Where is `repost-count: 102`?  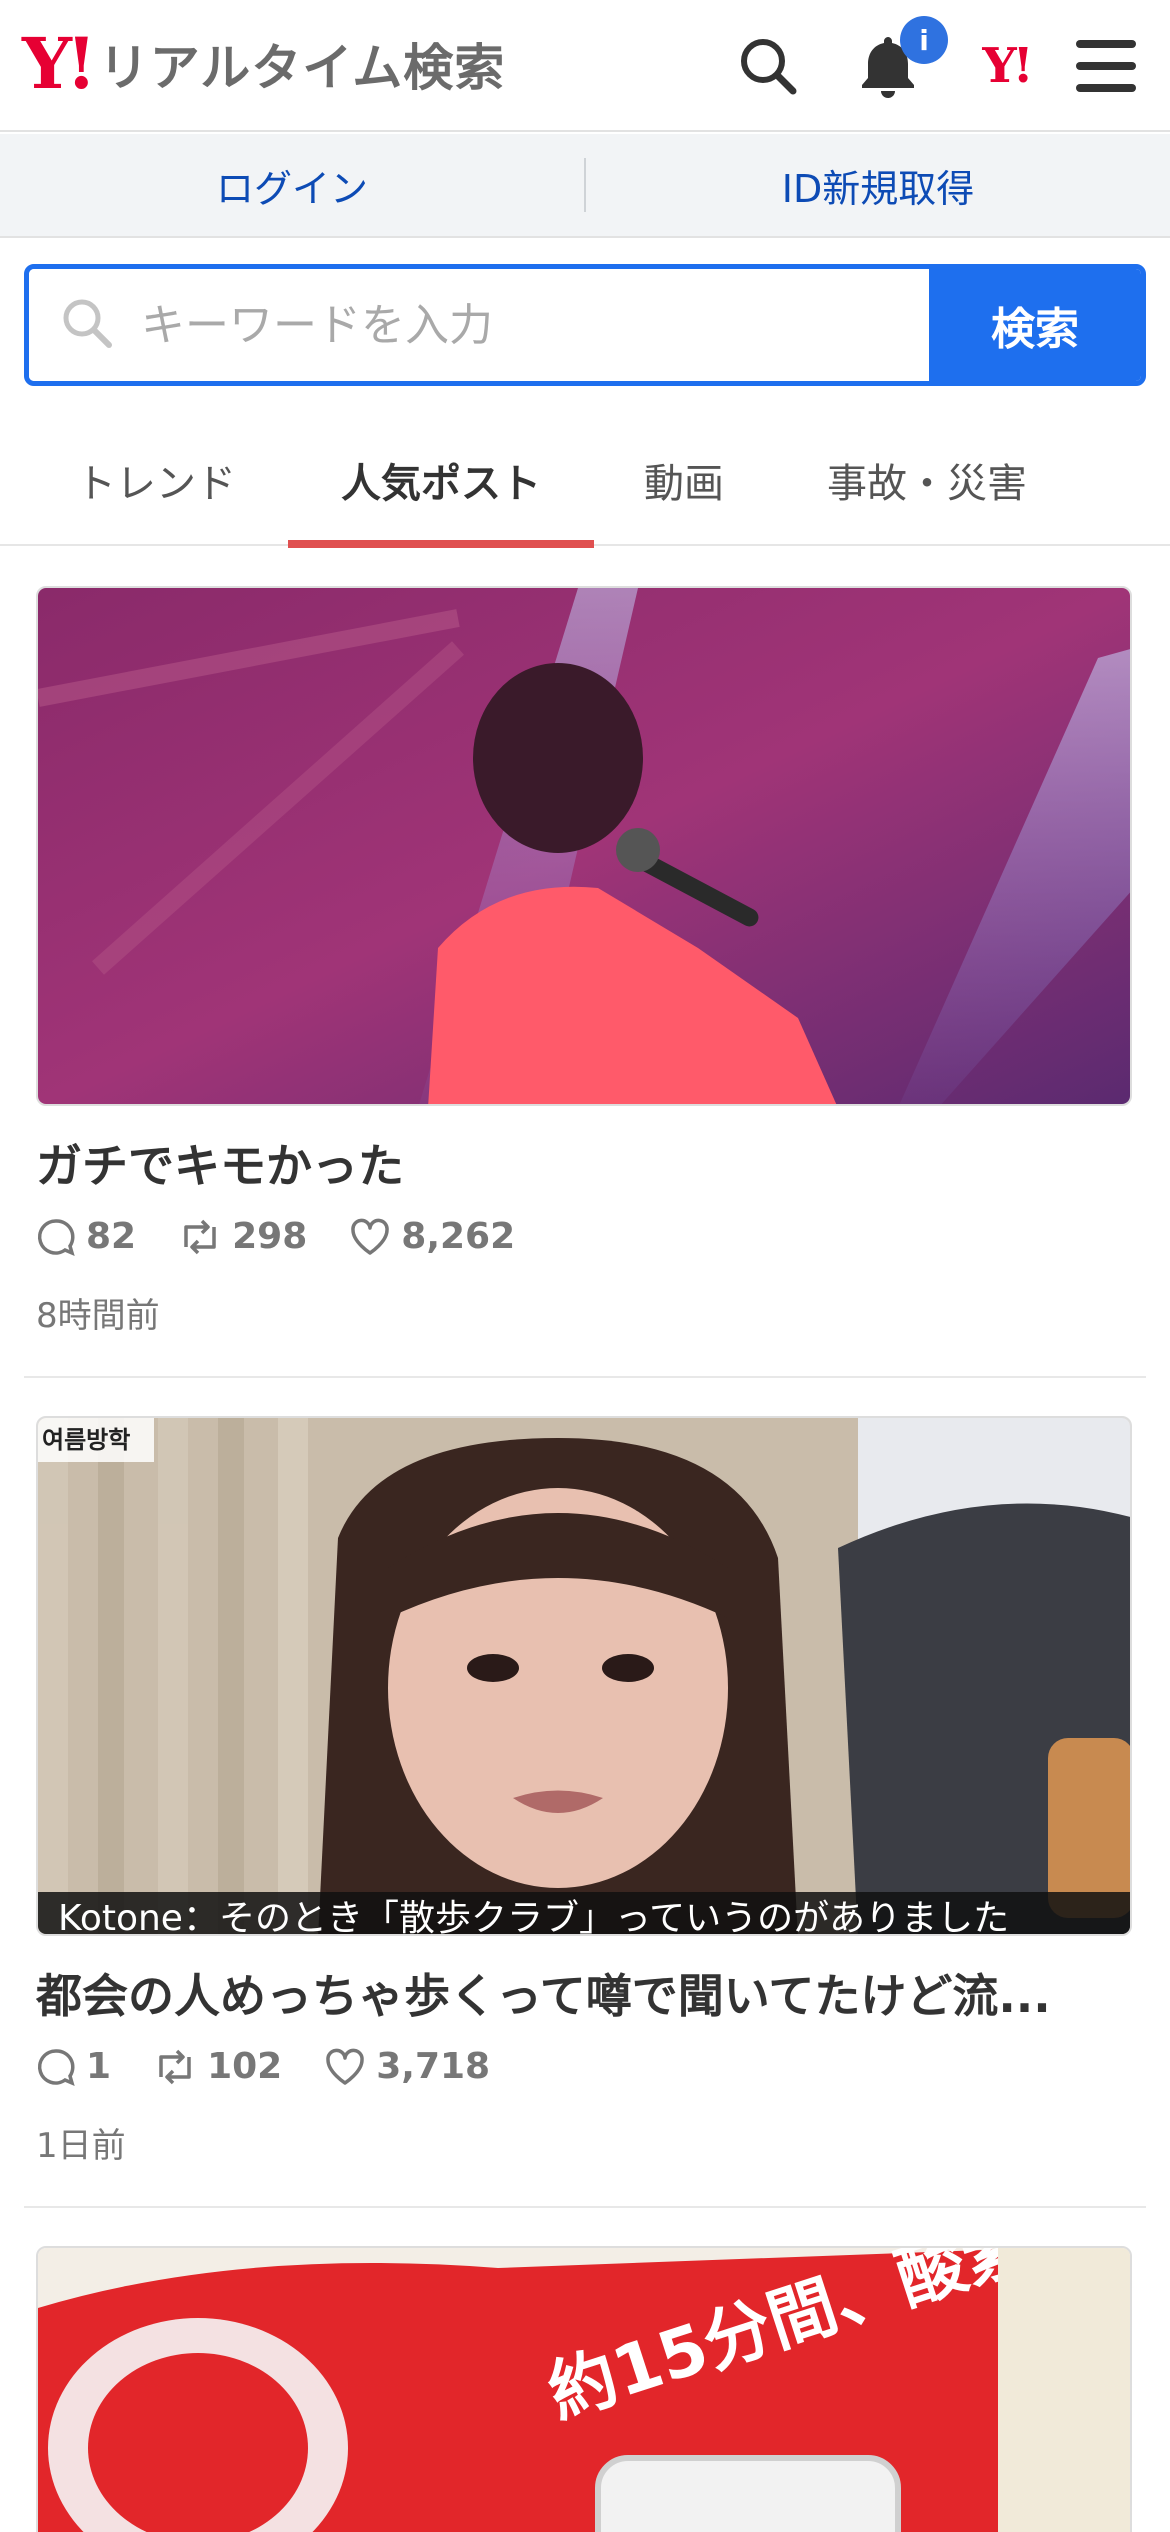
repost-count: 102 is located at coordinates (217, 2066).